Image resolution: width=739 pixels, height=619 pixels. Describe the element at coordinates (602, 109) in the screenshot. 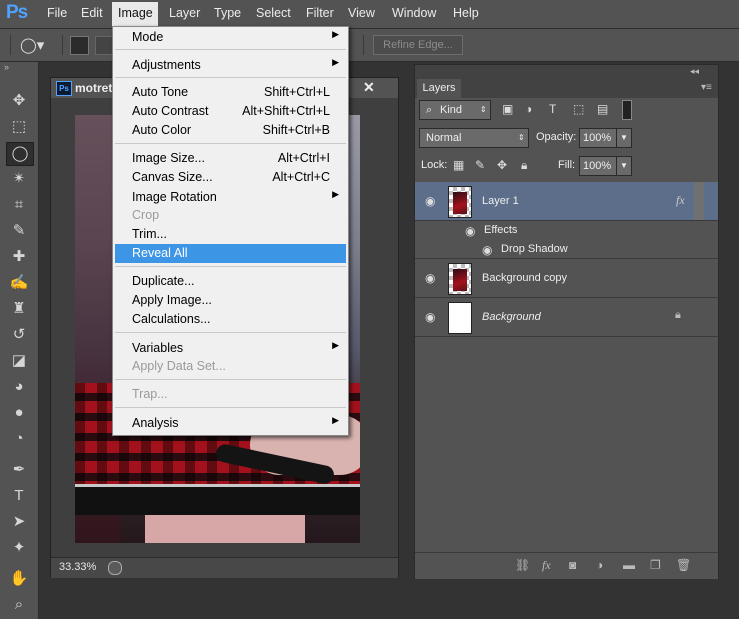

I see `smart-object-filter-icon: ▤` at that location.